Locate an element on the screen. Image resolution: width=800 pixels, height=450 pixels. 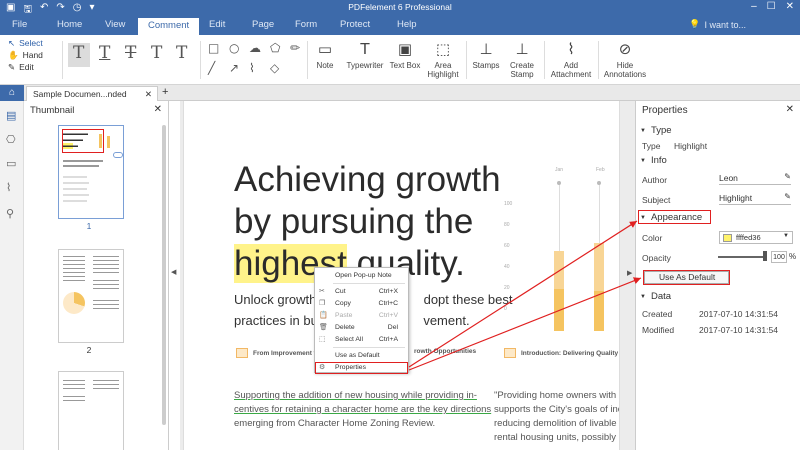
menu-help: Help is located at coordinates (407, 24).